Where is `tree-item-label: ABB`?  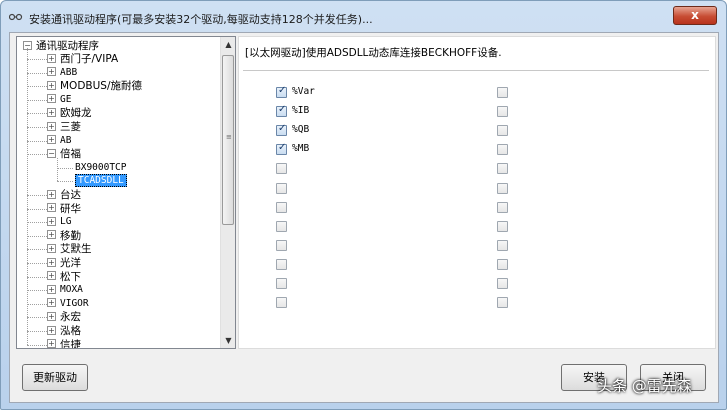
tree-item-label: ABB is located at coordinates (69, 72).